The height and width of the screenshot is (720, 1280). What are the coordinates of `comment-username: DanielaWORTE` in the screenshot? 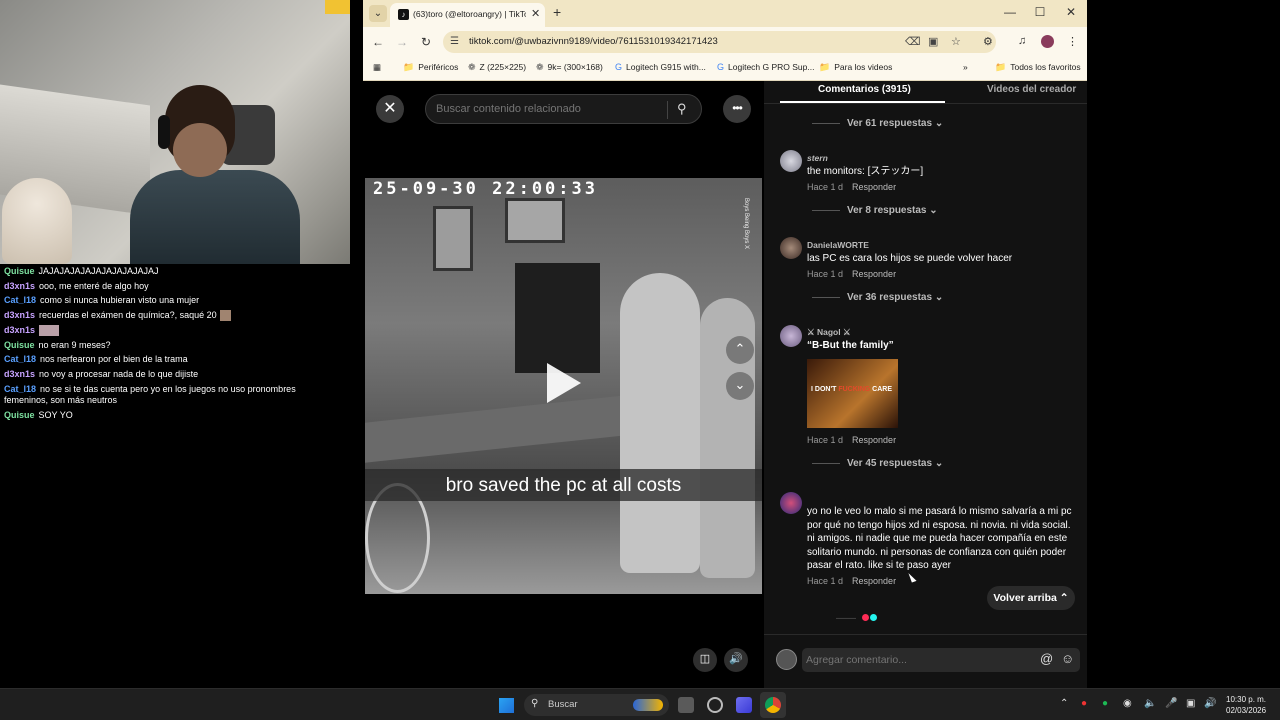 It's located at (838, 245).